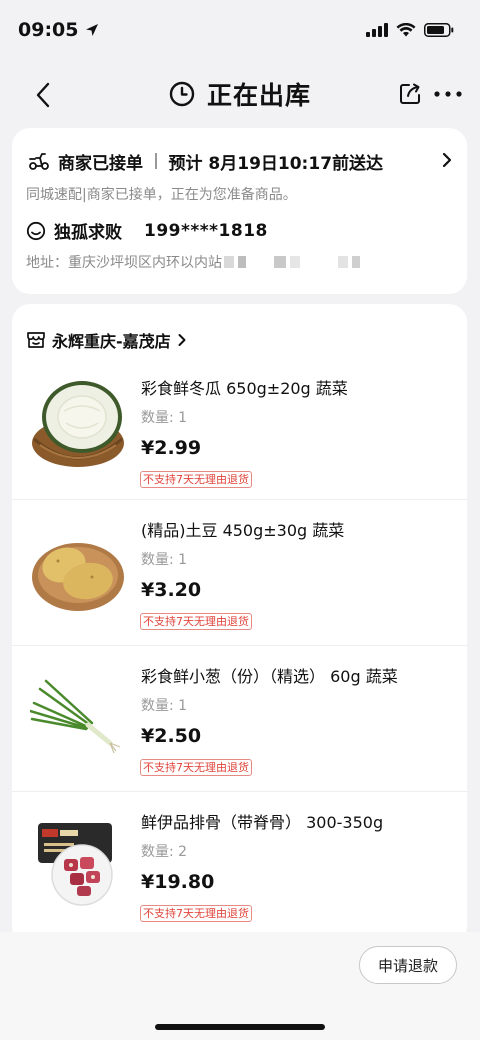 Image resolution: width=480 pixels, height=1040 pixels. I want to click on share-icon, so click(410, 93).